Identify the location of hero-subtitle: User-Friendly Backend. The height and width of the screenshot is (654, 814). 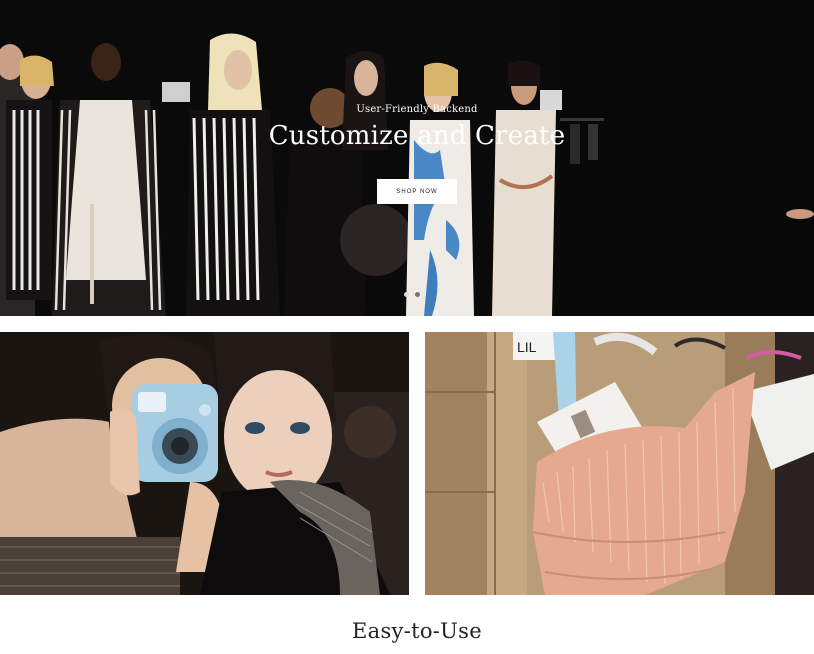
(417, 109).